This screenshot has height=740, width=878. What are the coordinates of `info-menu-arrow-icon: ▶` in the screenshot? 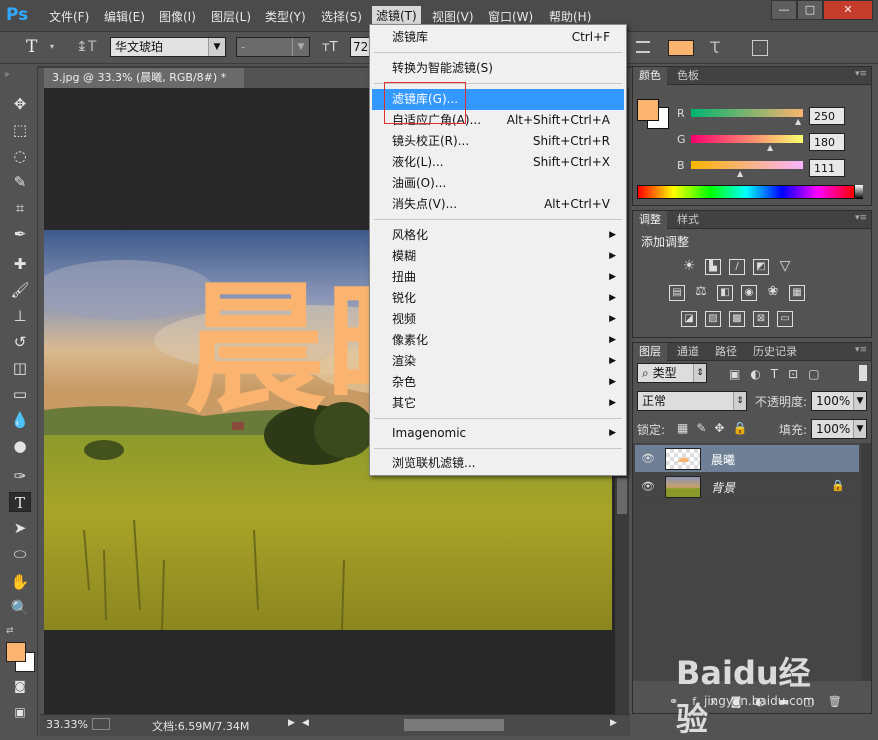 It's located at (291, 723).